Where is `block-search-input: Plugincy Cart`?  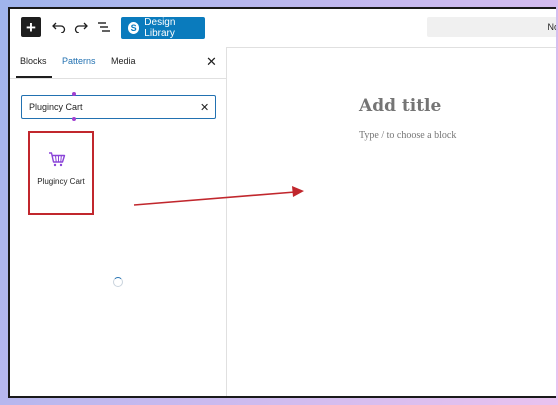
block-search-input: Plugincy Cart is located at coordinates (118, 107).